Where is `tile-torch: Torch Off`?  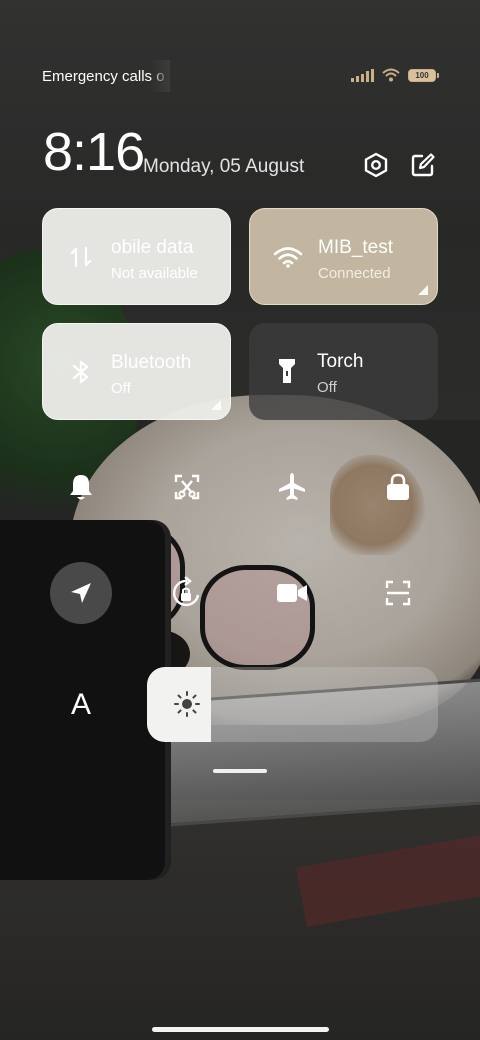
tile-torch: Torch Off is located at coordinates (343, 371).